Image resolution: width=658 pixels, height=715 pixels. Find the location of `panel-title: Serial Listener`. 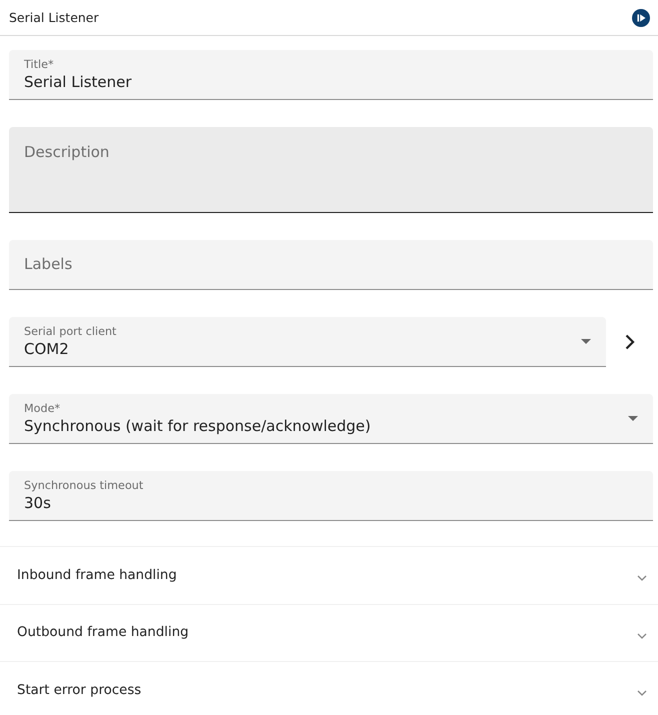

panel-title: Serial Listener is located at coordinates (54, 17).